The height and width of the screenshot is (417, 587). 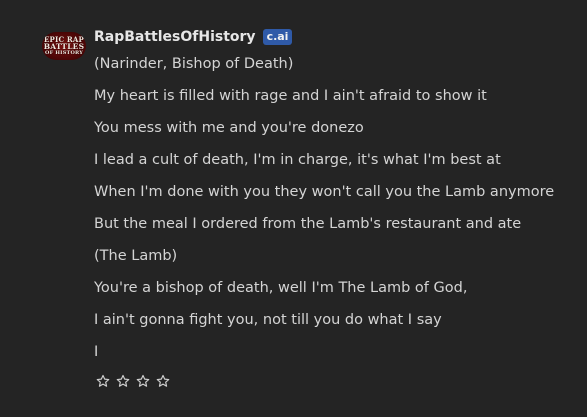 I want to click on avatar: EPIC RAP BATTLES OF HISTORY, so click(x=64, y=46).